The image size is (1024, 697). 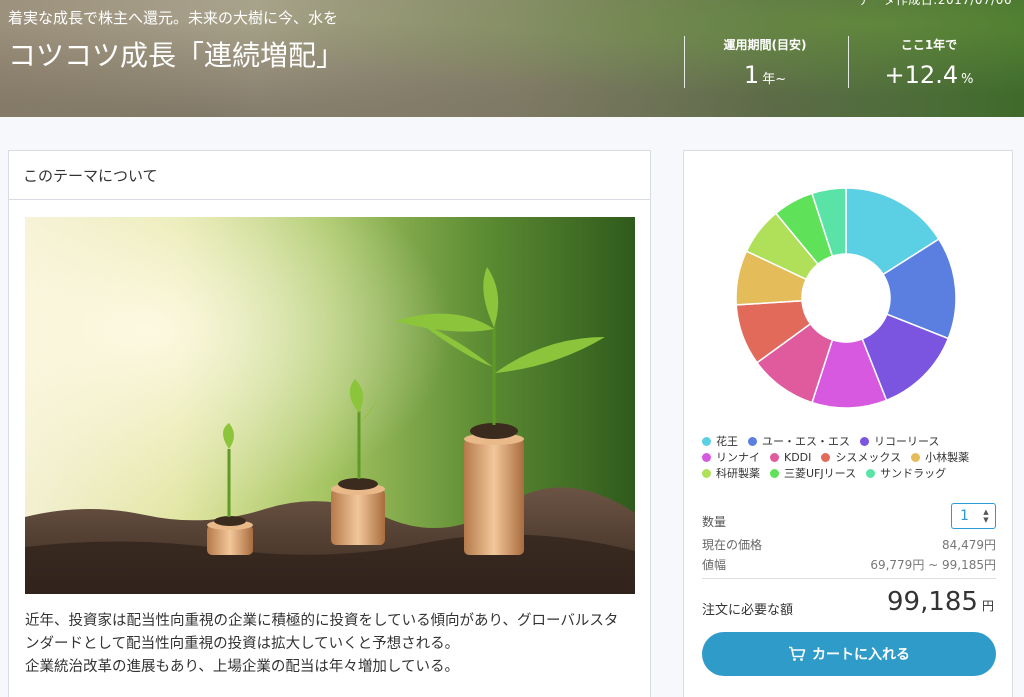 What do you see at coordinates (899, 441) in the screenshot?
I see `legend-item: リコーリース` at bounding box center [899, 441].